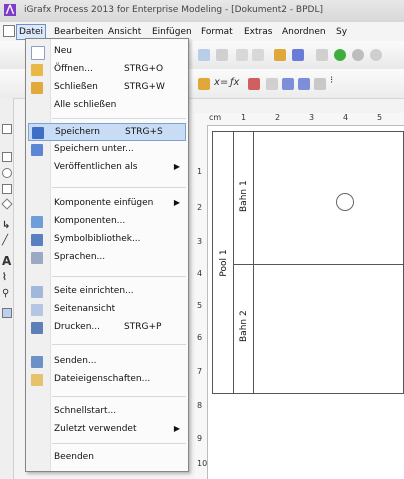 This screenshot has width=404, height=479. Describe the element at coordinates (107, 168) in the screenshot. I see `menu-item-veroeffentlichen-als: Veröffentlichen als ▶` at that location.